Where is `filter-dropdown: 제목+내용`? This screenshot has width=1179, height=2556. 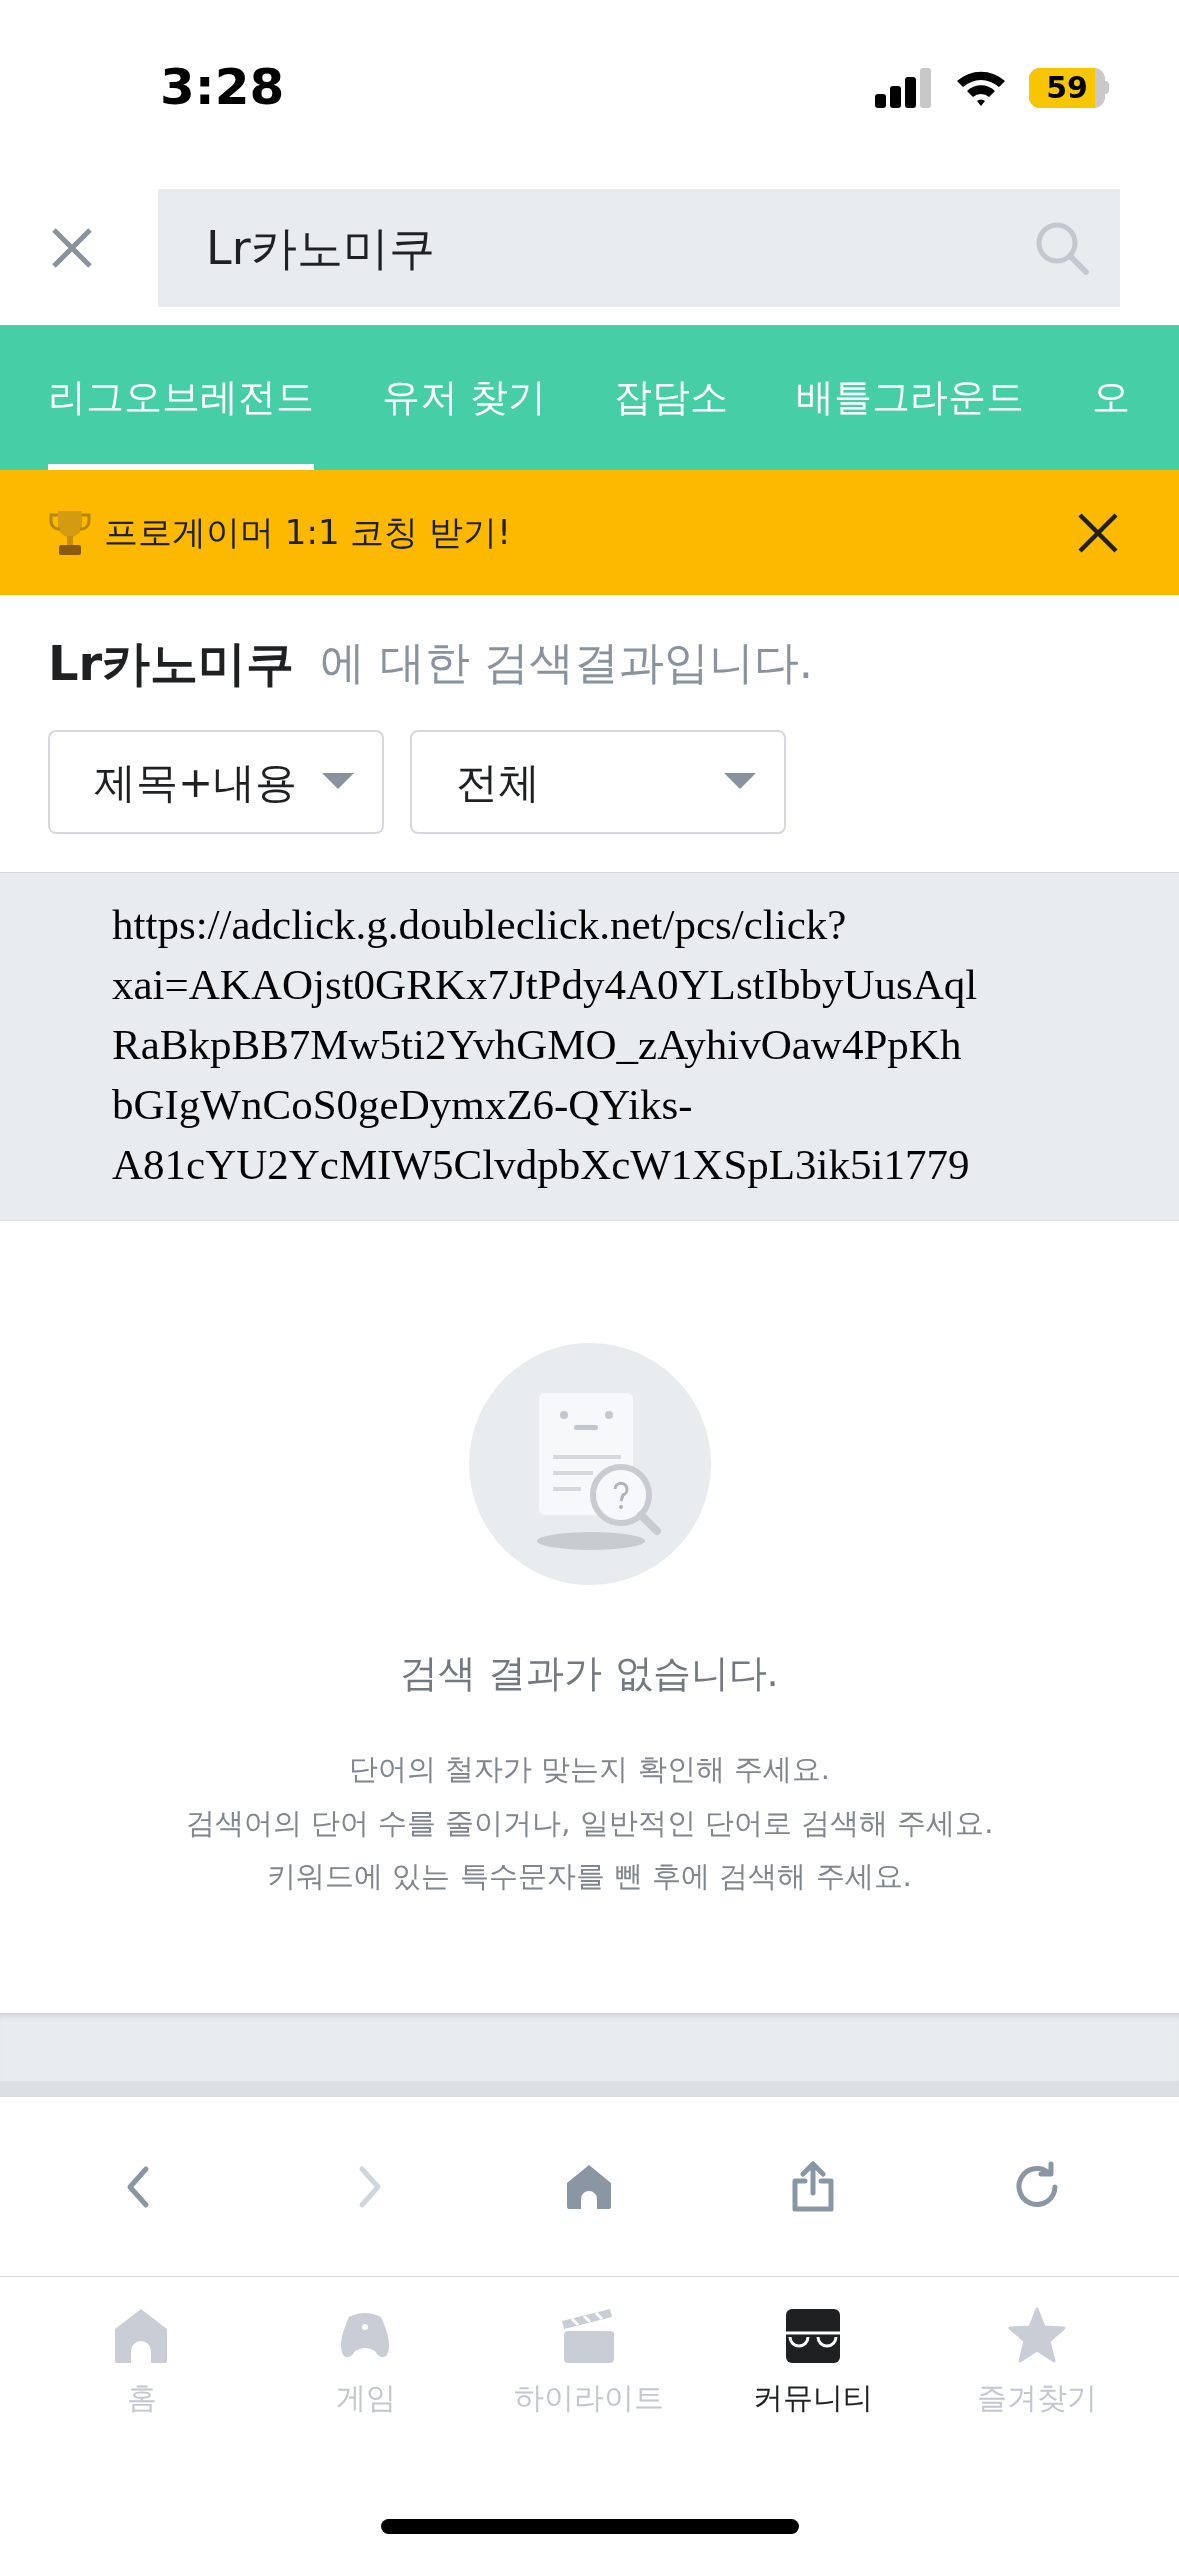
filter-dropdown: 제목+내용 is located at coordinates (216, 782).